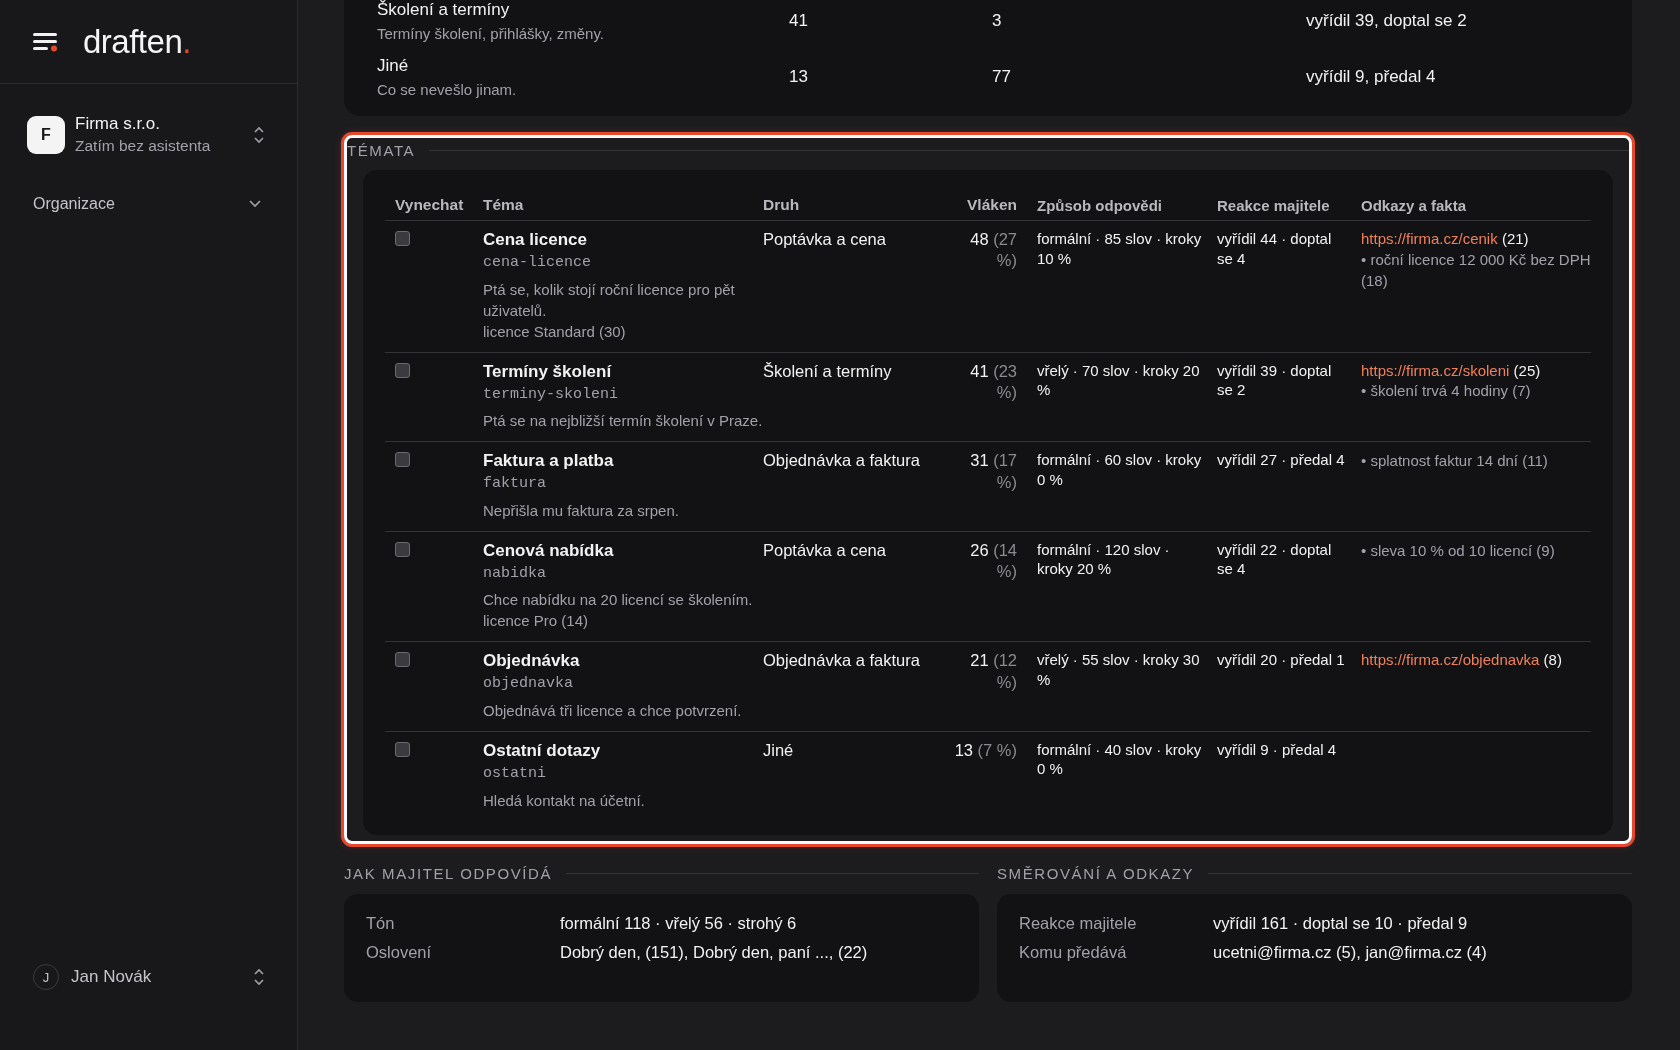  Describe the element at coordinates (1289, 686) in the screenshot. I see `table-cell: vyřídil 20 · předal 1` at that location.